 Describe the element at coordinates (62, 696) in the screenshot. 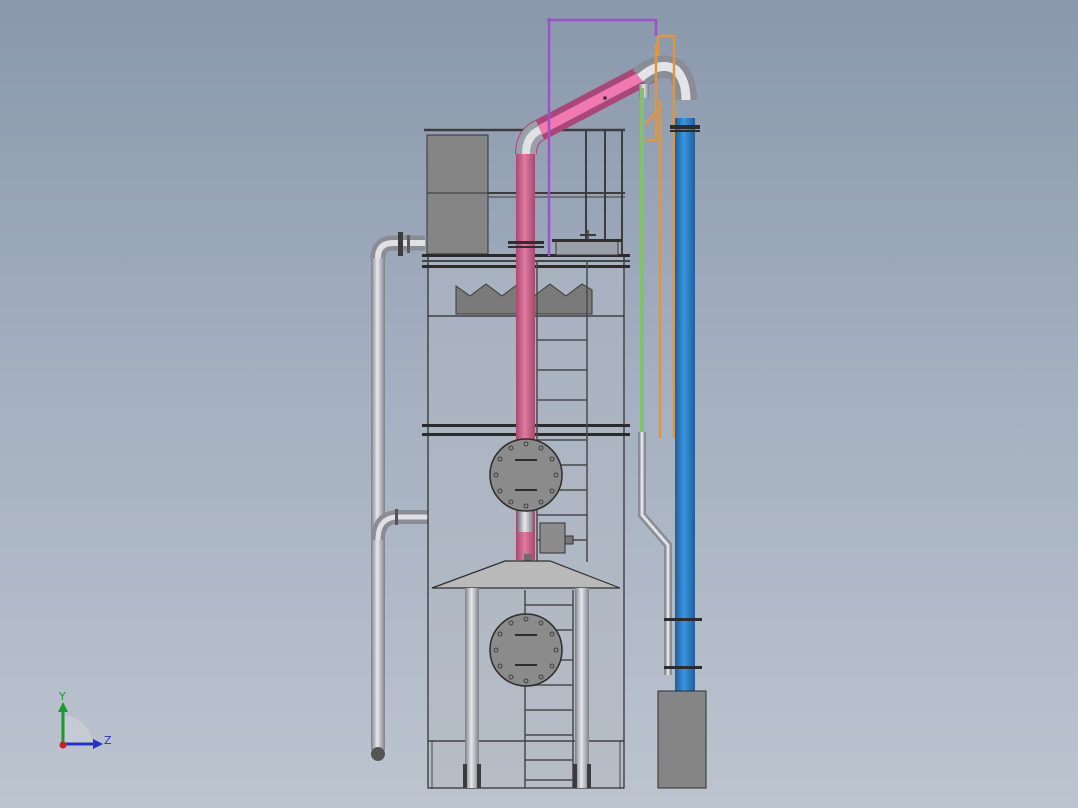

I see `triad-y-label: Y` at that location.